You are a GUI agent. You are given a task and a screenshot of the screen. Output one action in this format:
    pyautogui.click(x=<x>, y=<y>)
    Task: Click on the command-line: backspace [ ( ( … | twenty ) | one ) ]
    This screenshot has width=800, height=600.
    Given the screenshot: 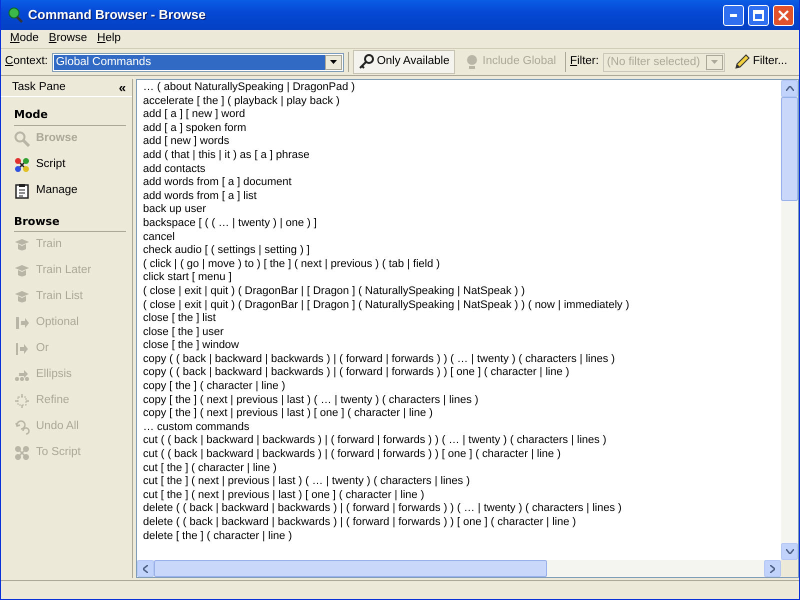 What is the action you would take?
    pyautogui.click(x=459, y=223)
    